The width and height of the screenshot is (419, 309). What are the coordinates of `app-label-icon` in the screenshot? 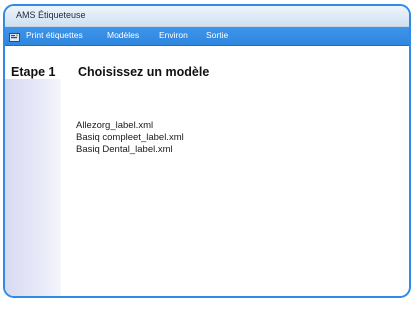 It's located at (14, 36).